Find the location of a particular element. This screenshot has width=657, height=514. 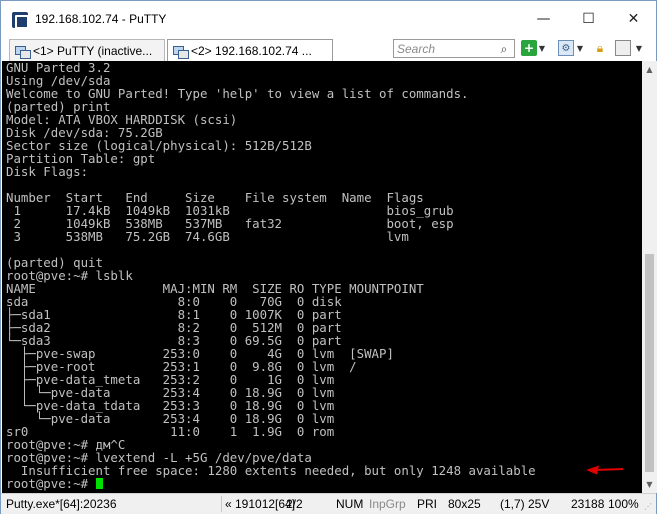

terminal-cursor is located at coordinates (99, 483).